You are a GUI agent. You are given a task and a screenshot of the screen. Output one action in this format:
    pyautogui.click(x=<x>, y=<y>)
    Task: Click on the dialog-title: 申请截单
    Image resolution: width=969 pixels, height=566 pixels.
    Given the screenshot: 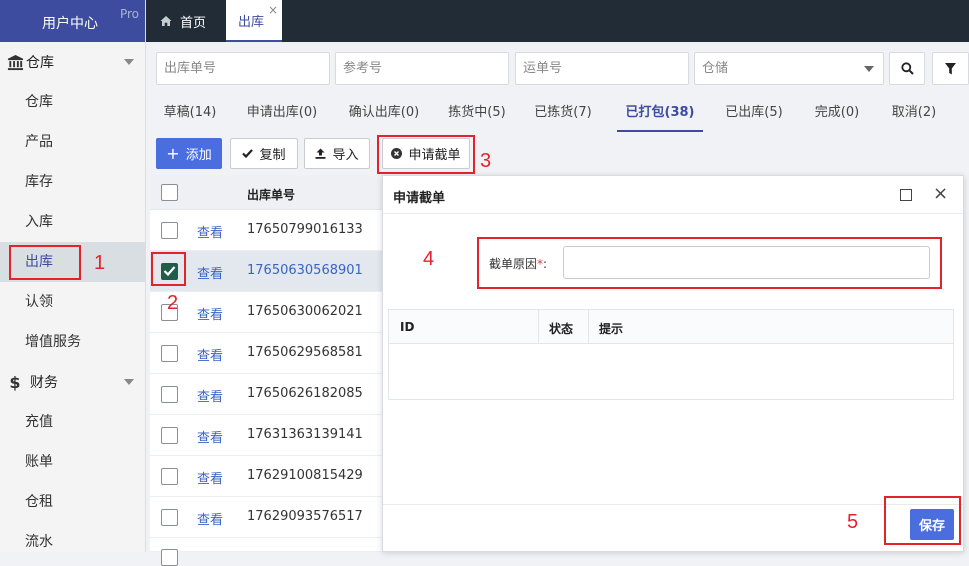 What is the action you would take?
    pyautogui.click(x=419, y=198)
    